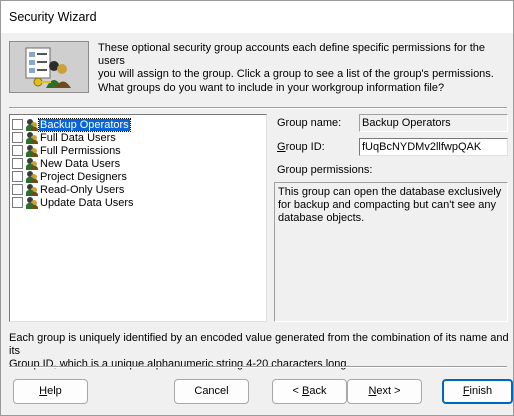 This screenshot has height=416, width=514. What do you see at coordinates (258, 367) in the screenshot?
I see `footer-separator` at bounding box center [258, 367].